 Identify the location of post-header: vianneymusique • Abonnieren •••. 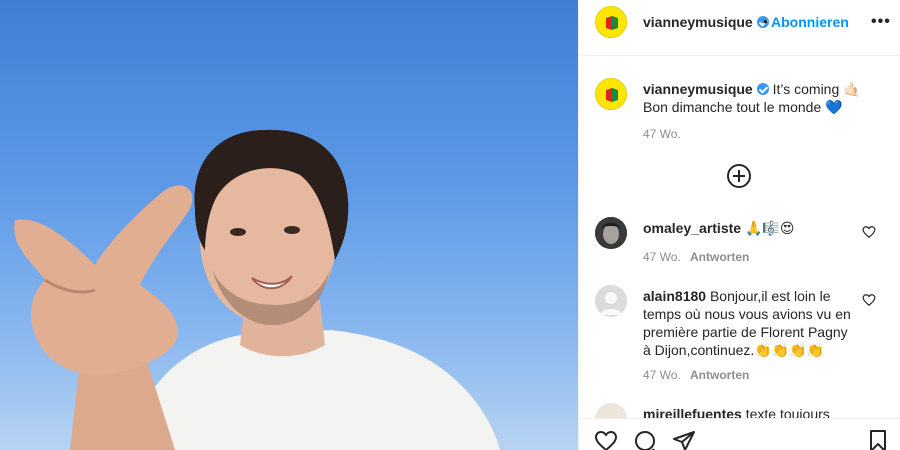
(739, 28).